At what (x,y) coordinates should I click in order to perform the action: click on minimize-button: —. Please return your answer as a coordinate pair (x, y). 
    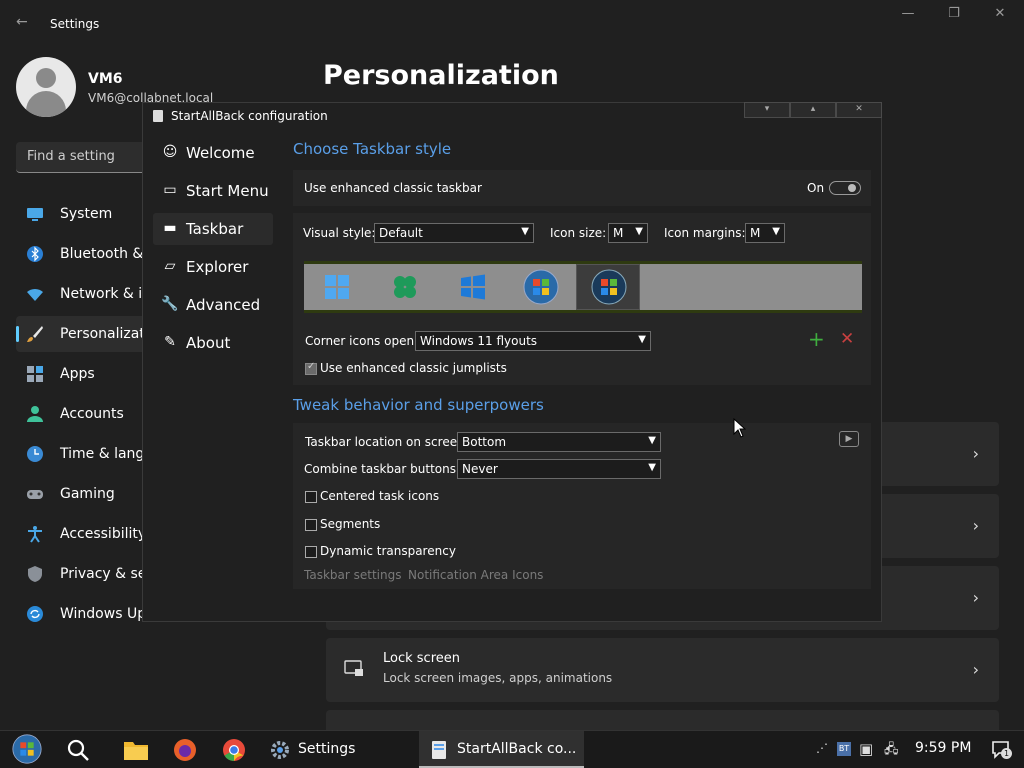
    Looking at the image, I should click on (908, 17).